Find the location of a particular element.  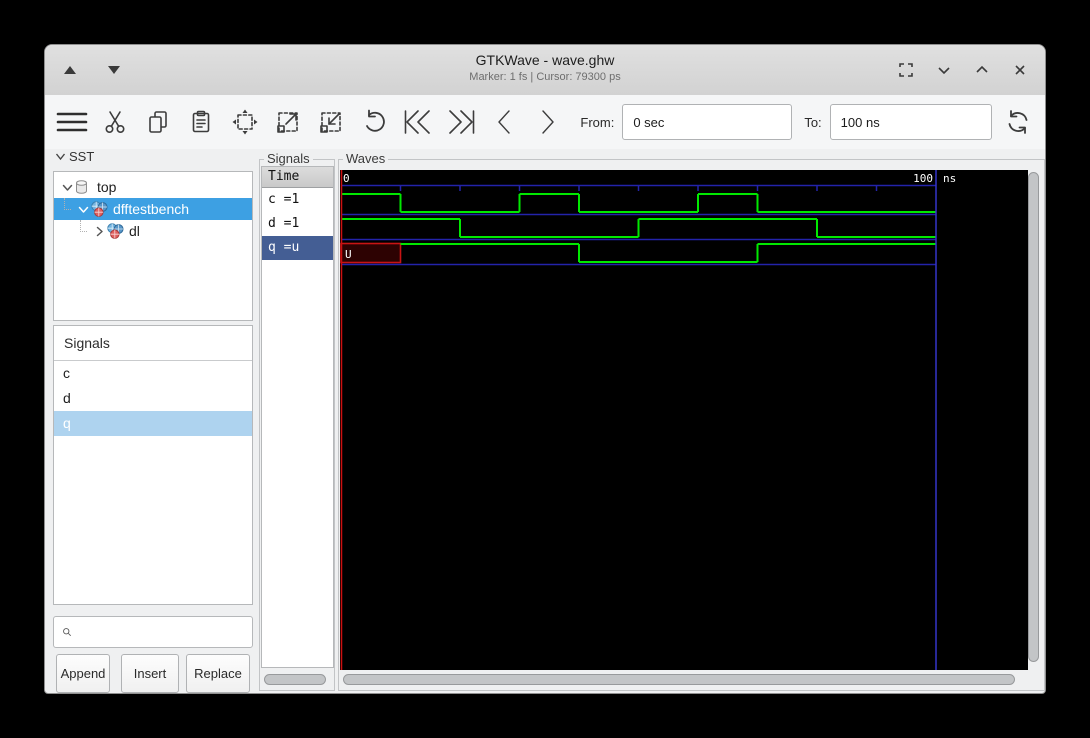

zoom-fit-icon is located at coordinates (245, 122).